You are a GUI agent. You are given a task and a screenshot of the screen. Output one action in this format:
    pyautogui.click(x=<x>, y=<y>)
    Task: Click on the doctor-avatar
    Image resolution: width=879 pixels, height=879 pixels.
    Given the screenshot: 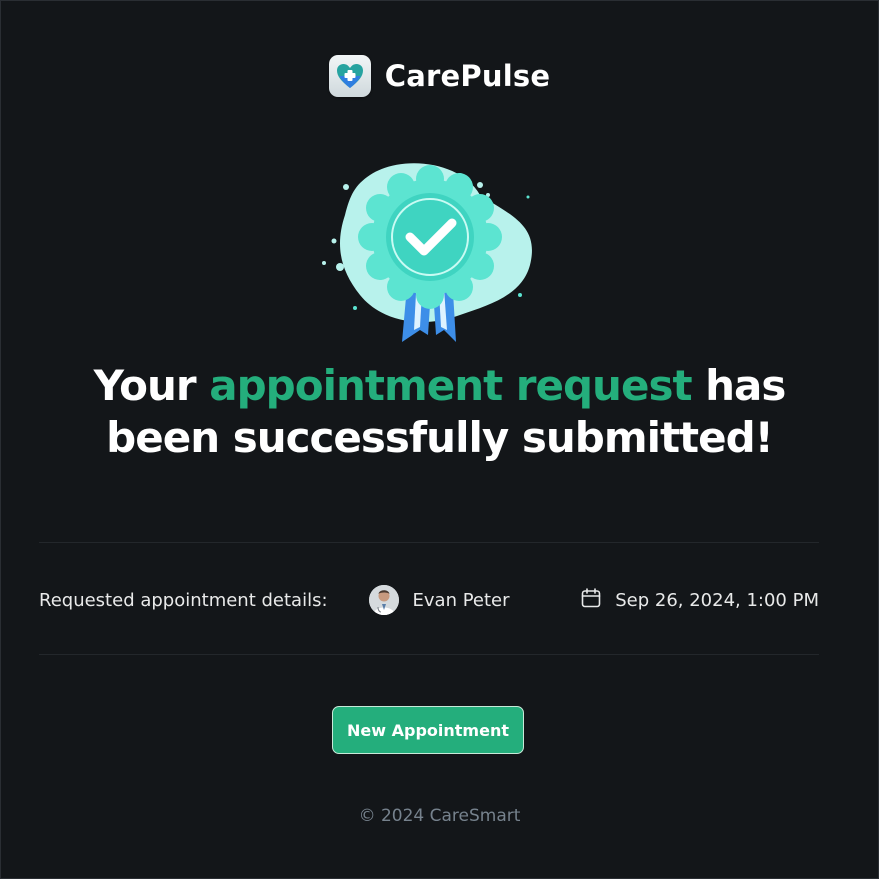 What is the action you would take?
    pyautogui.click(x=383, y=600)
    